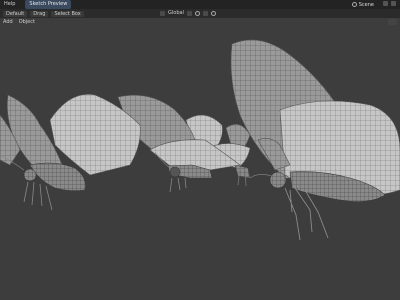 Image resolution: width=400 pixels, height=300 pixels. I want to click on workspace-tab-sketch-preview: Sketch Preview, so click(48, 4).